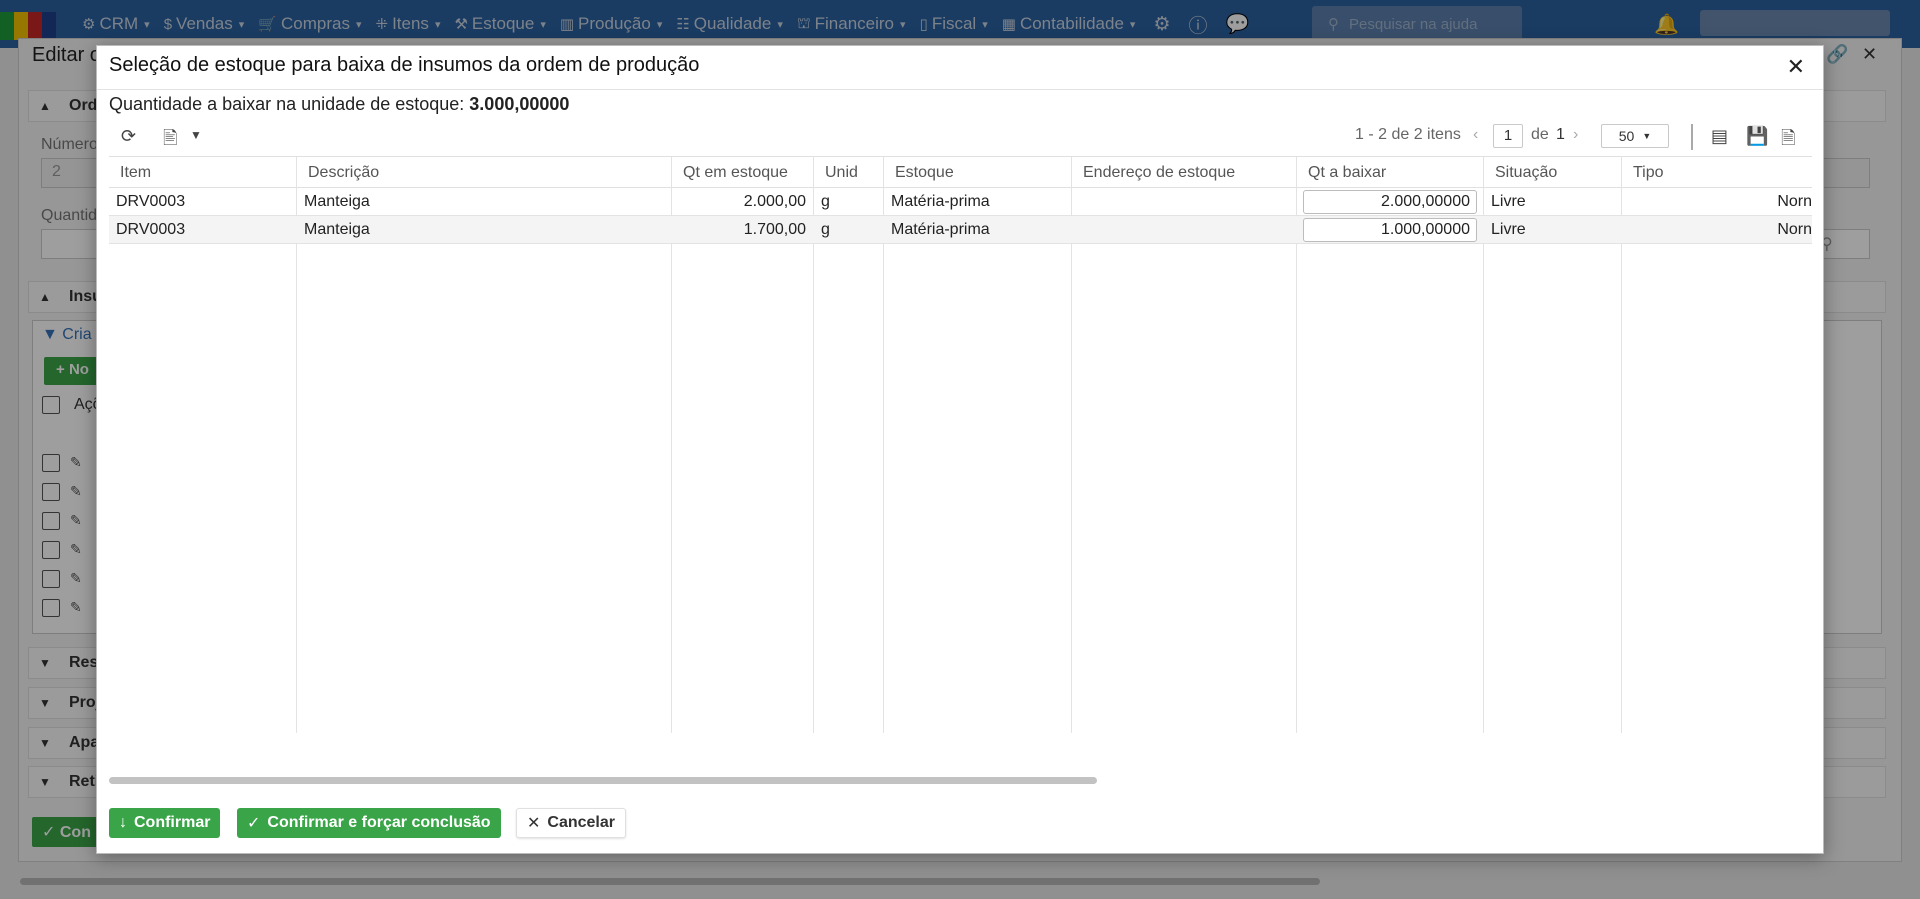  Describe the element at coordinates (196, 135) in the screenshot. I see `export-dropdown-chevron-icon: ▼` at that location.